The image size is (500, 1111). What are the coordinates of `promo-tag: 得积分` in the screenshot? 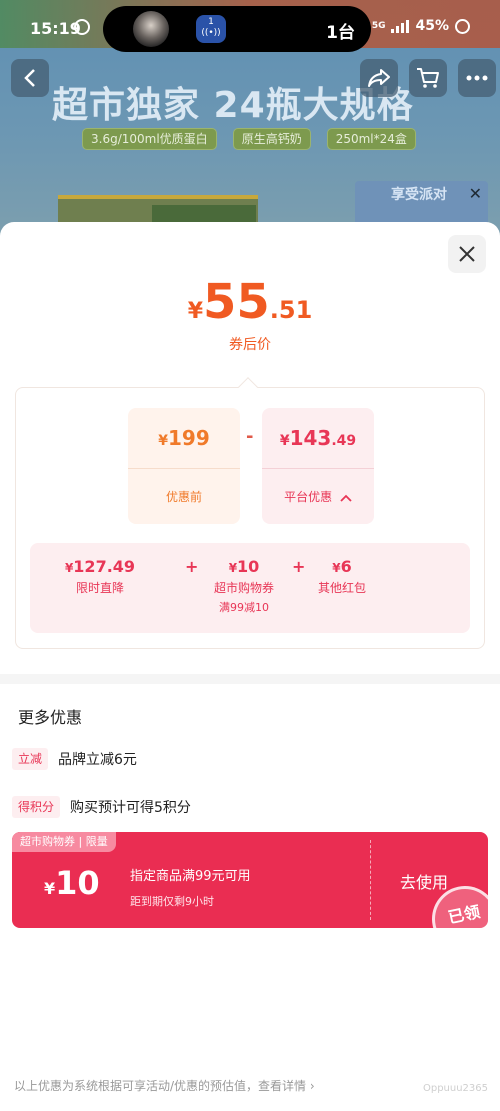 It's located at (36, 807).